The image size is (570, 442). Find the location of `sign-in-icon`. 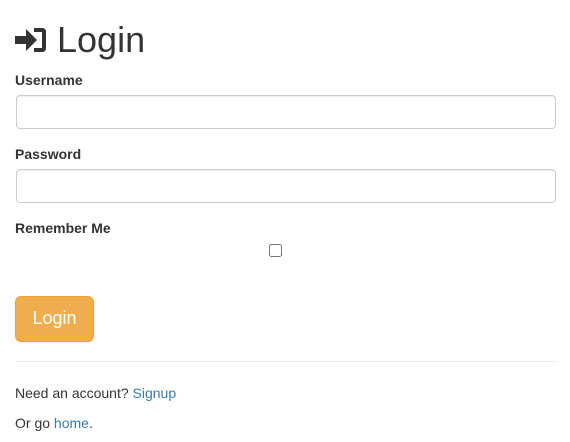

sign-in-icon is located at coordinates (31, 40).